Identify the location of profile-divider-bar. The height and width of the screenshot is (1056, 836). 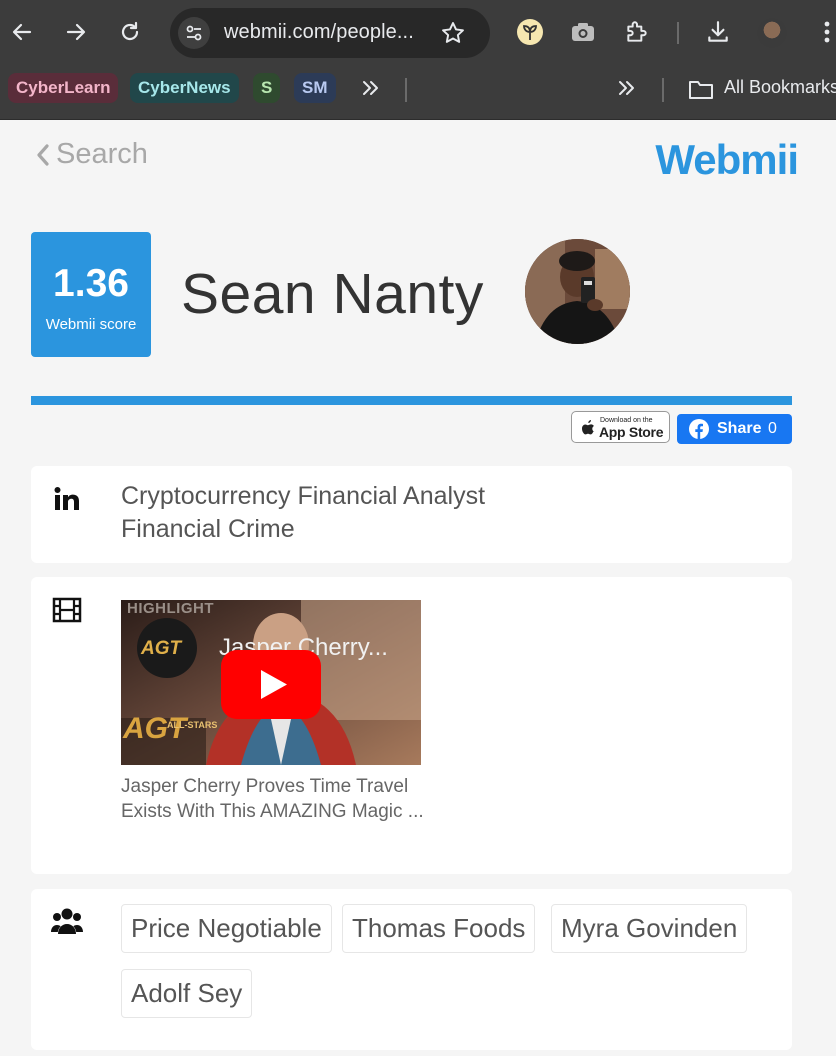
(411, 400).